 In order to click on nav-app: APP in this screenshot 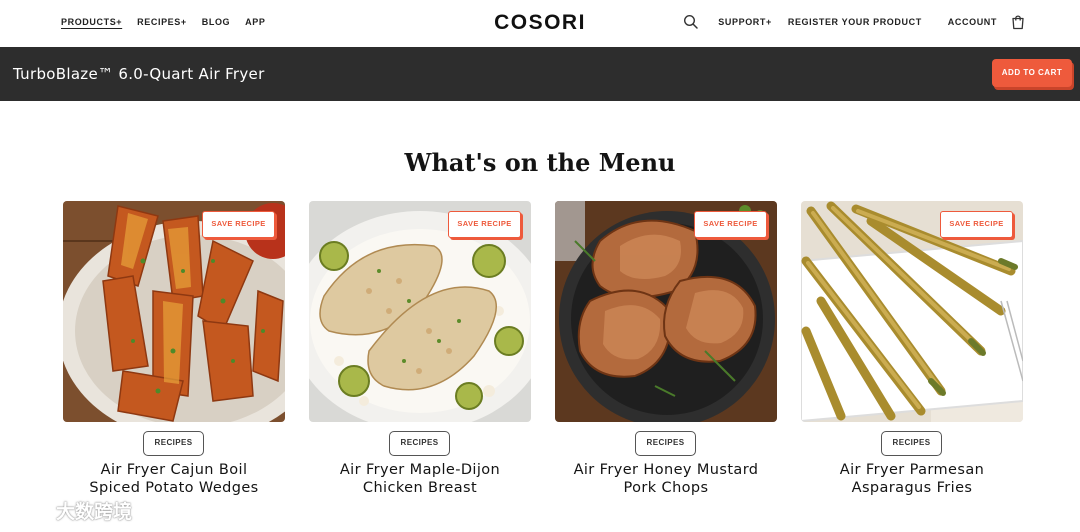, I will do `click(255, 22)`.